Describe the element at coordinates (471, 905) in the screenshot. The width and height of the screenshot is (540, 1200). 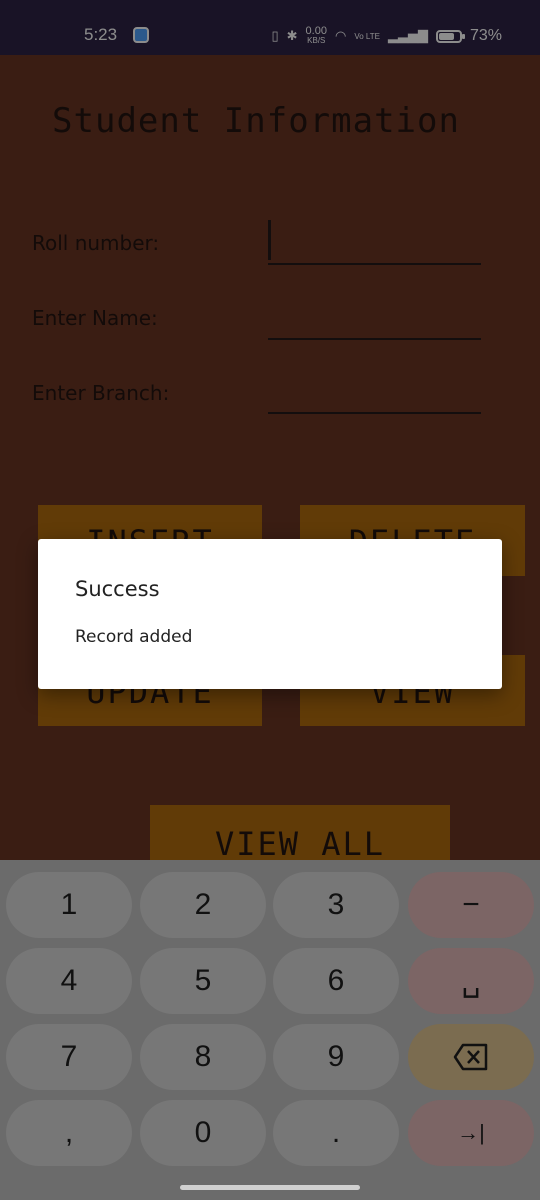
I see `minus-key: −` at that location.